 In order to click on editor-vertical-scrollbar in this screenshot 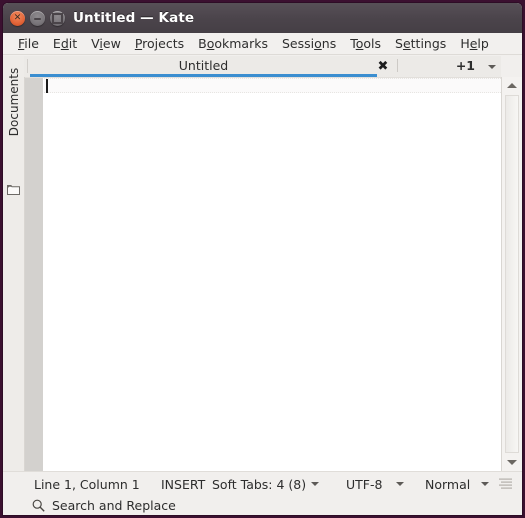, I will do `click(511, 274)`.